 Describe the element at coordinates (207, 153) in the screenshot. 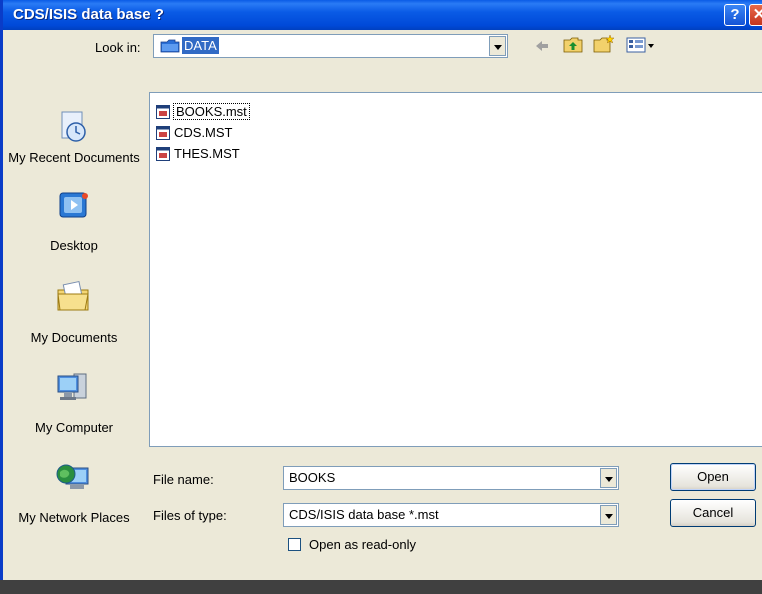

I see `file-name-label: THES.MST` at that location.